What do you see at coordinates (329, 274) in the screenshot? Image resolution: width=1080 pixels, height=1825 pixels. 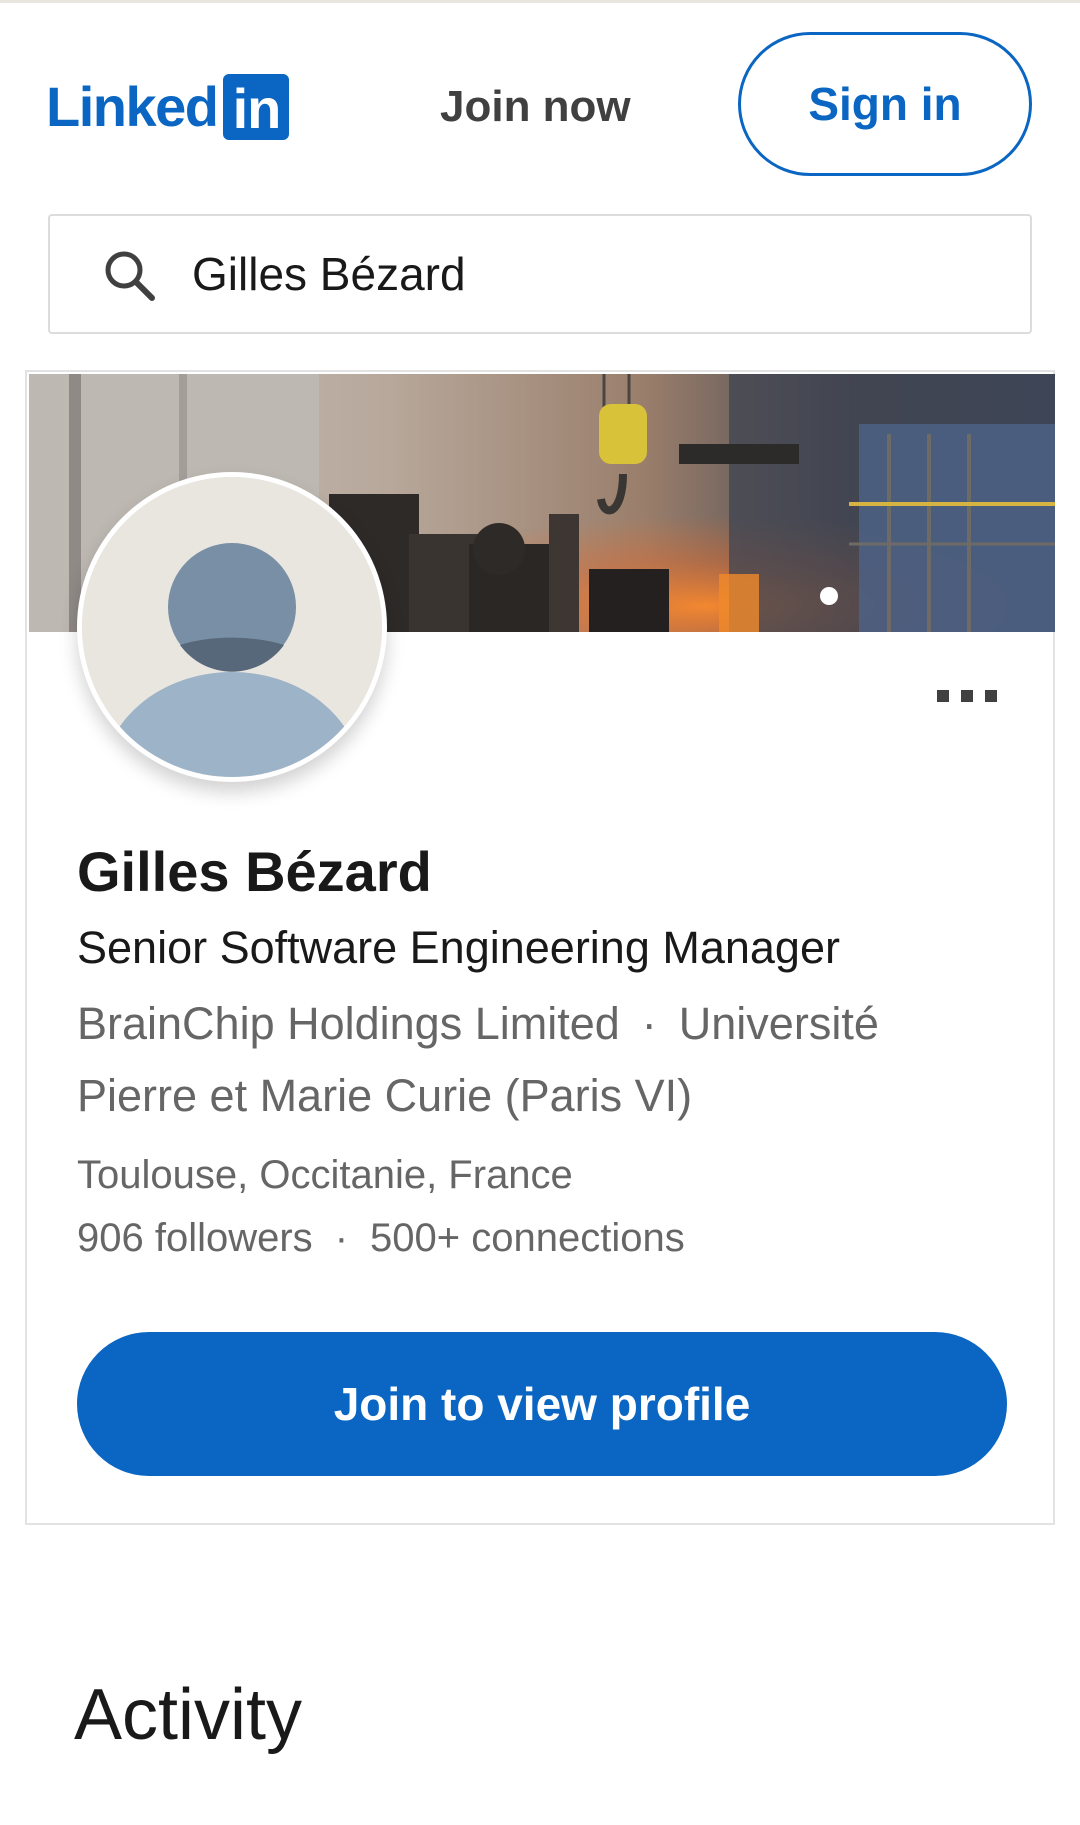 I see `search-value: Gilles Bézard` at bounding box center [329, 274].